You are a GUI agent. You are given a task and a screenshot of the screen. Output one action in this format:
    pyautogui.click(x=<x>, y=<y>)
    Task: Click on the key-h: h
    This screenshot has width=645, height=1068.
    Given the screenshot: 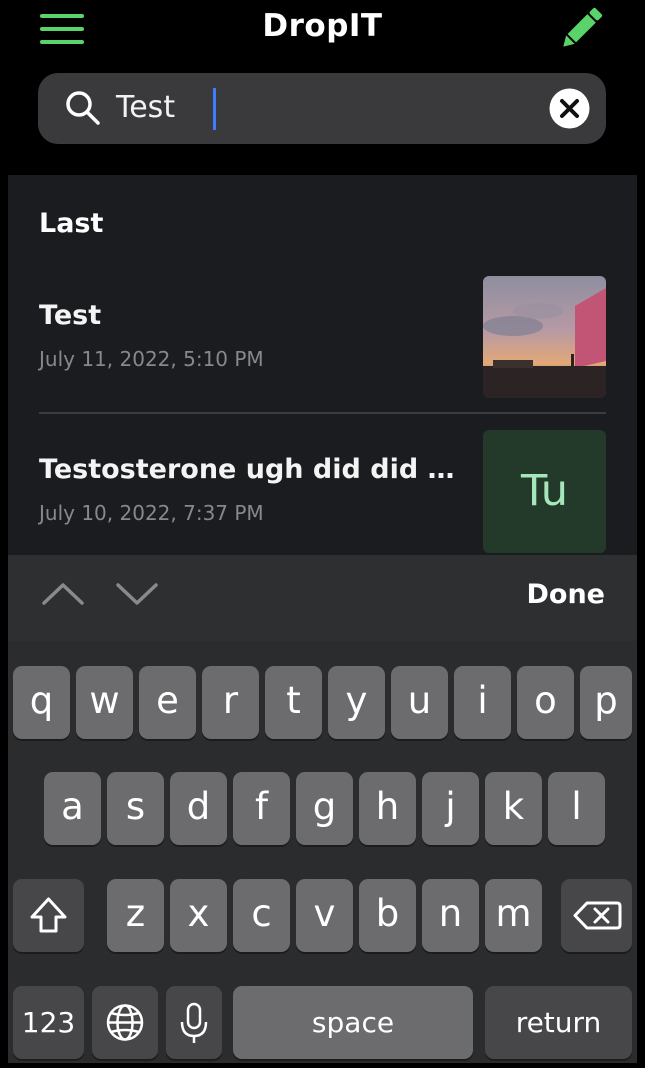 What is the action you would take?
    pyautogui.click(x=387, y=808)
    